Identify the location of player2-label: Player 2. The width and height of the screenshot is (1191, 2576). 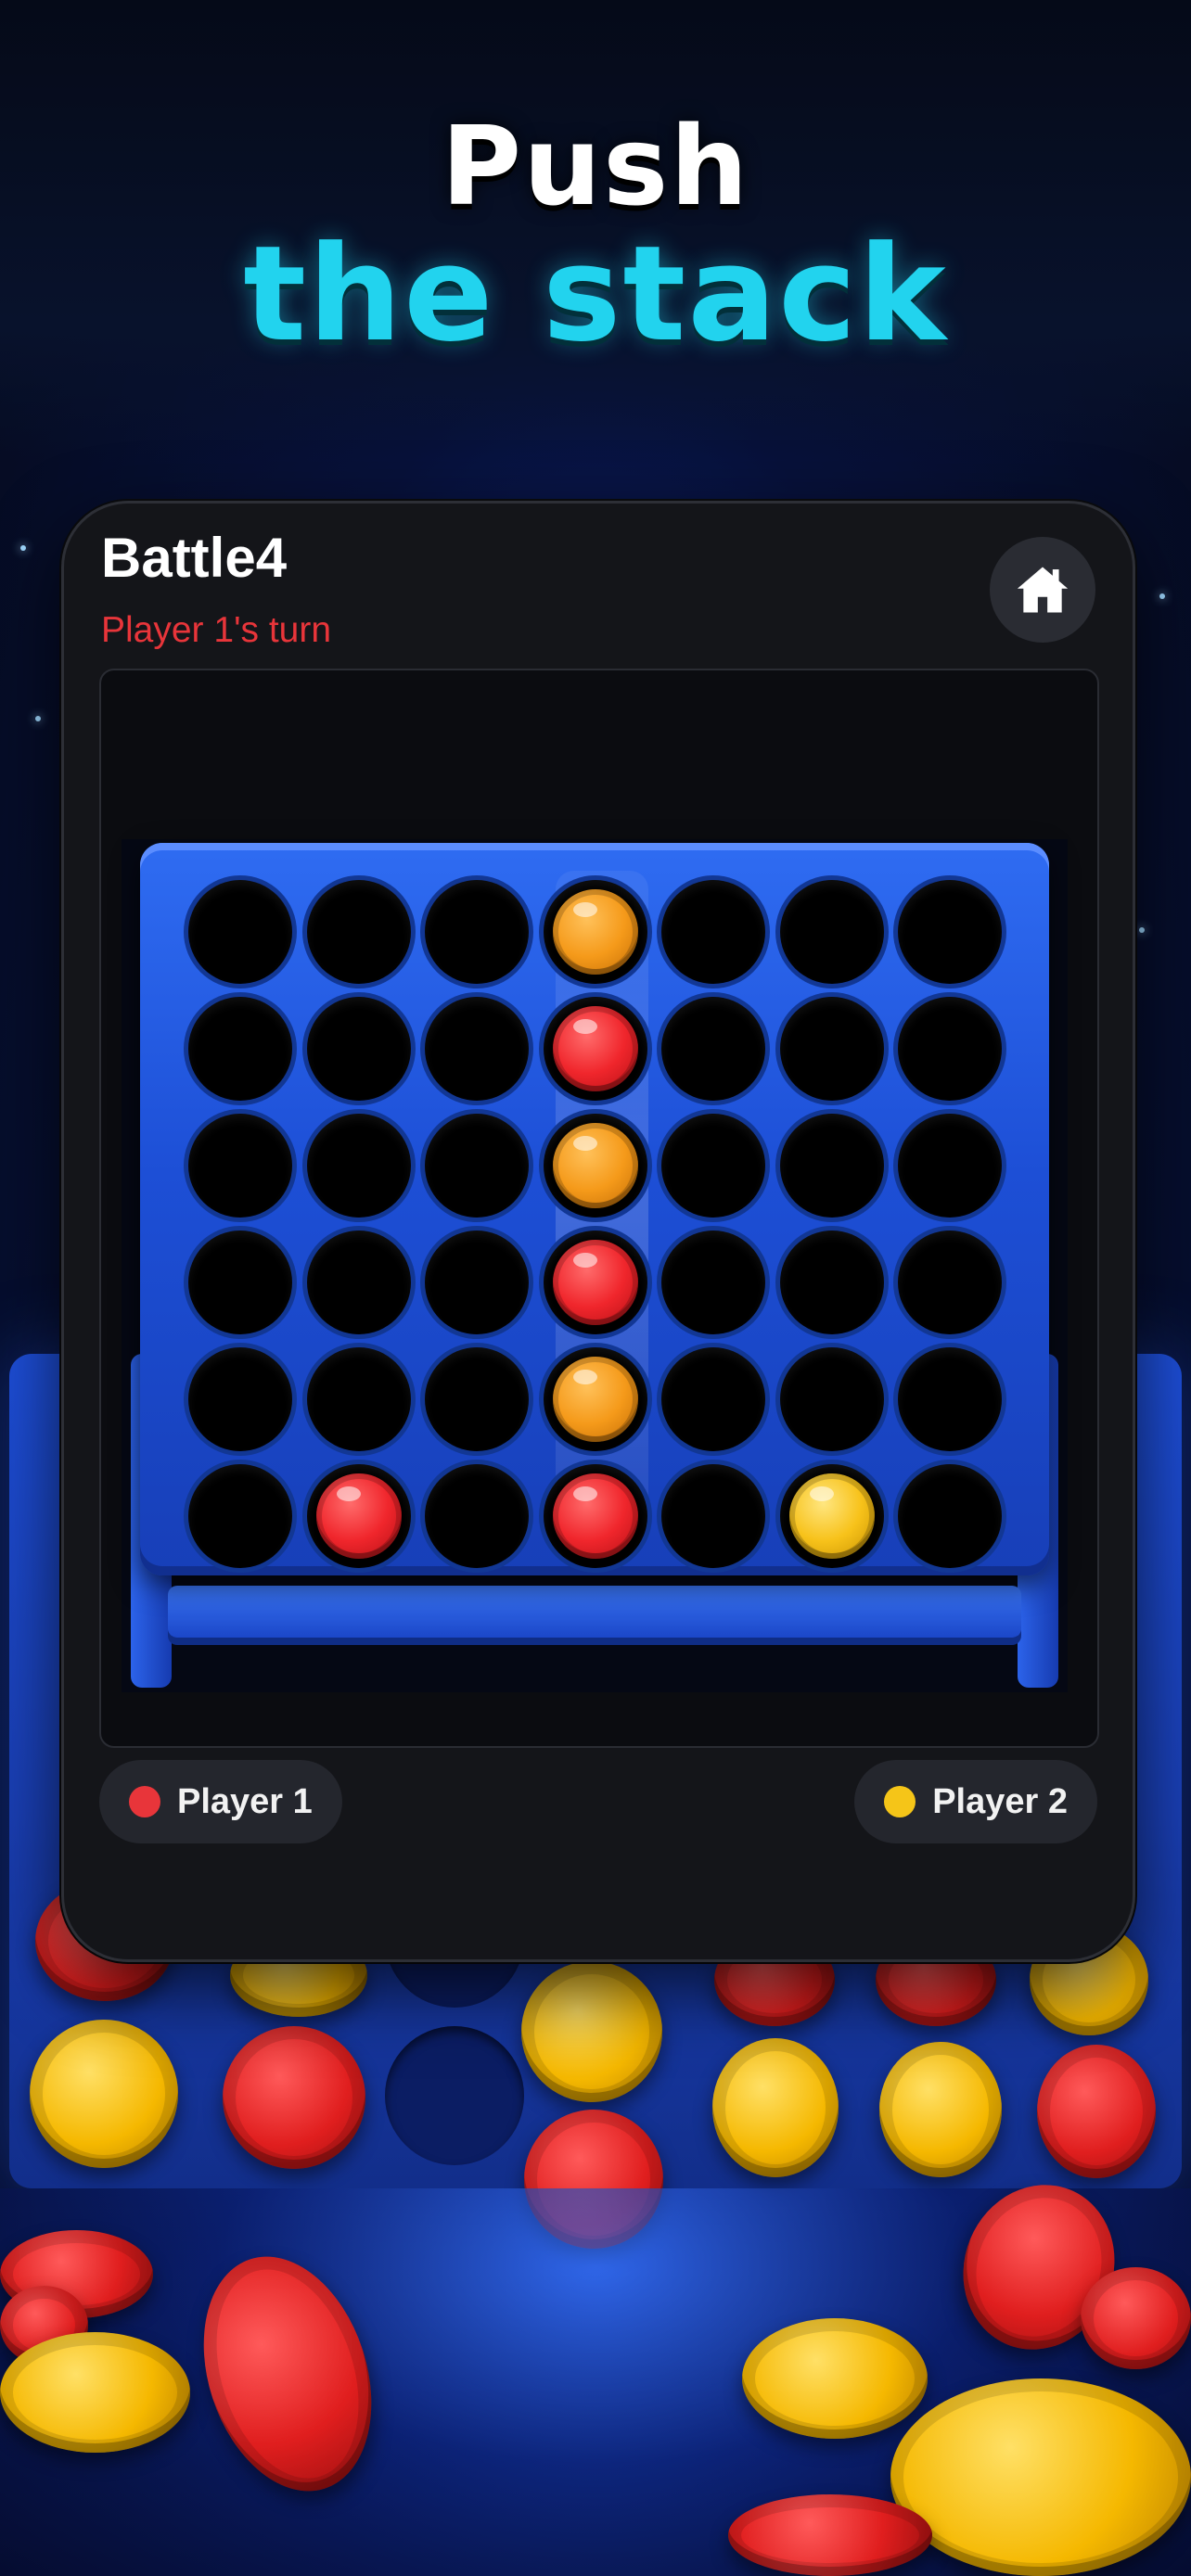
(1000, 1801).